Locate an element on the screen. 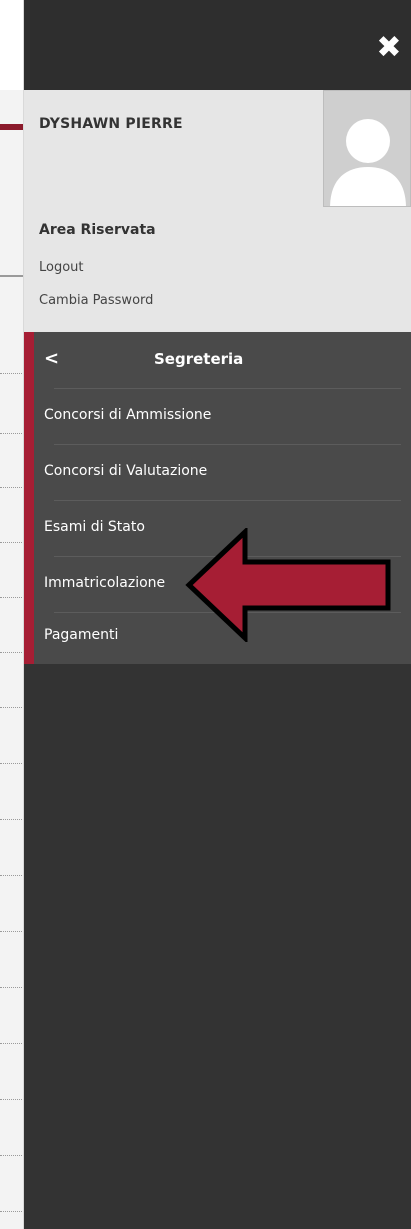 This screenshot has width=411, height=1229. reserved-area-title: Area Riservata is located at coordinates (97, 230).